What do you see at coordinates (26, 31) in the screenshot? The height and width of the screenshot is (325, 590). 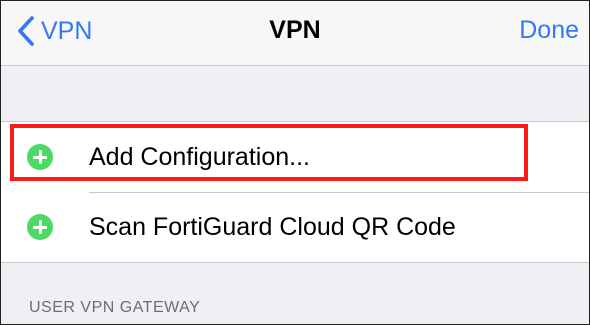 I see `chevron-left-icon` at bounding box center [26, 31].